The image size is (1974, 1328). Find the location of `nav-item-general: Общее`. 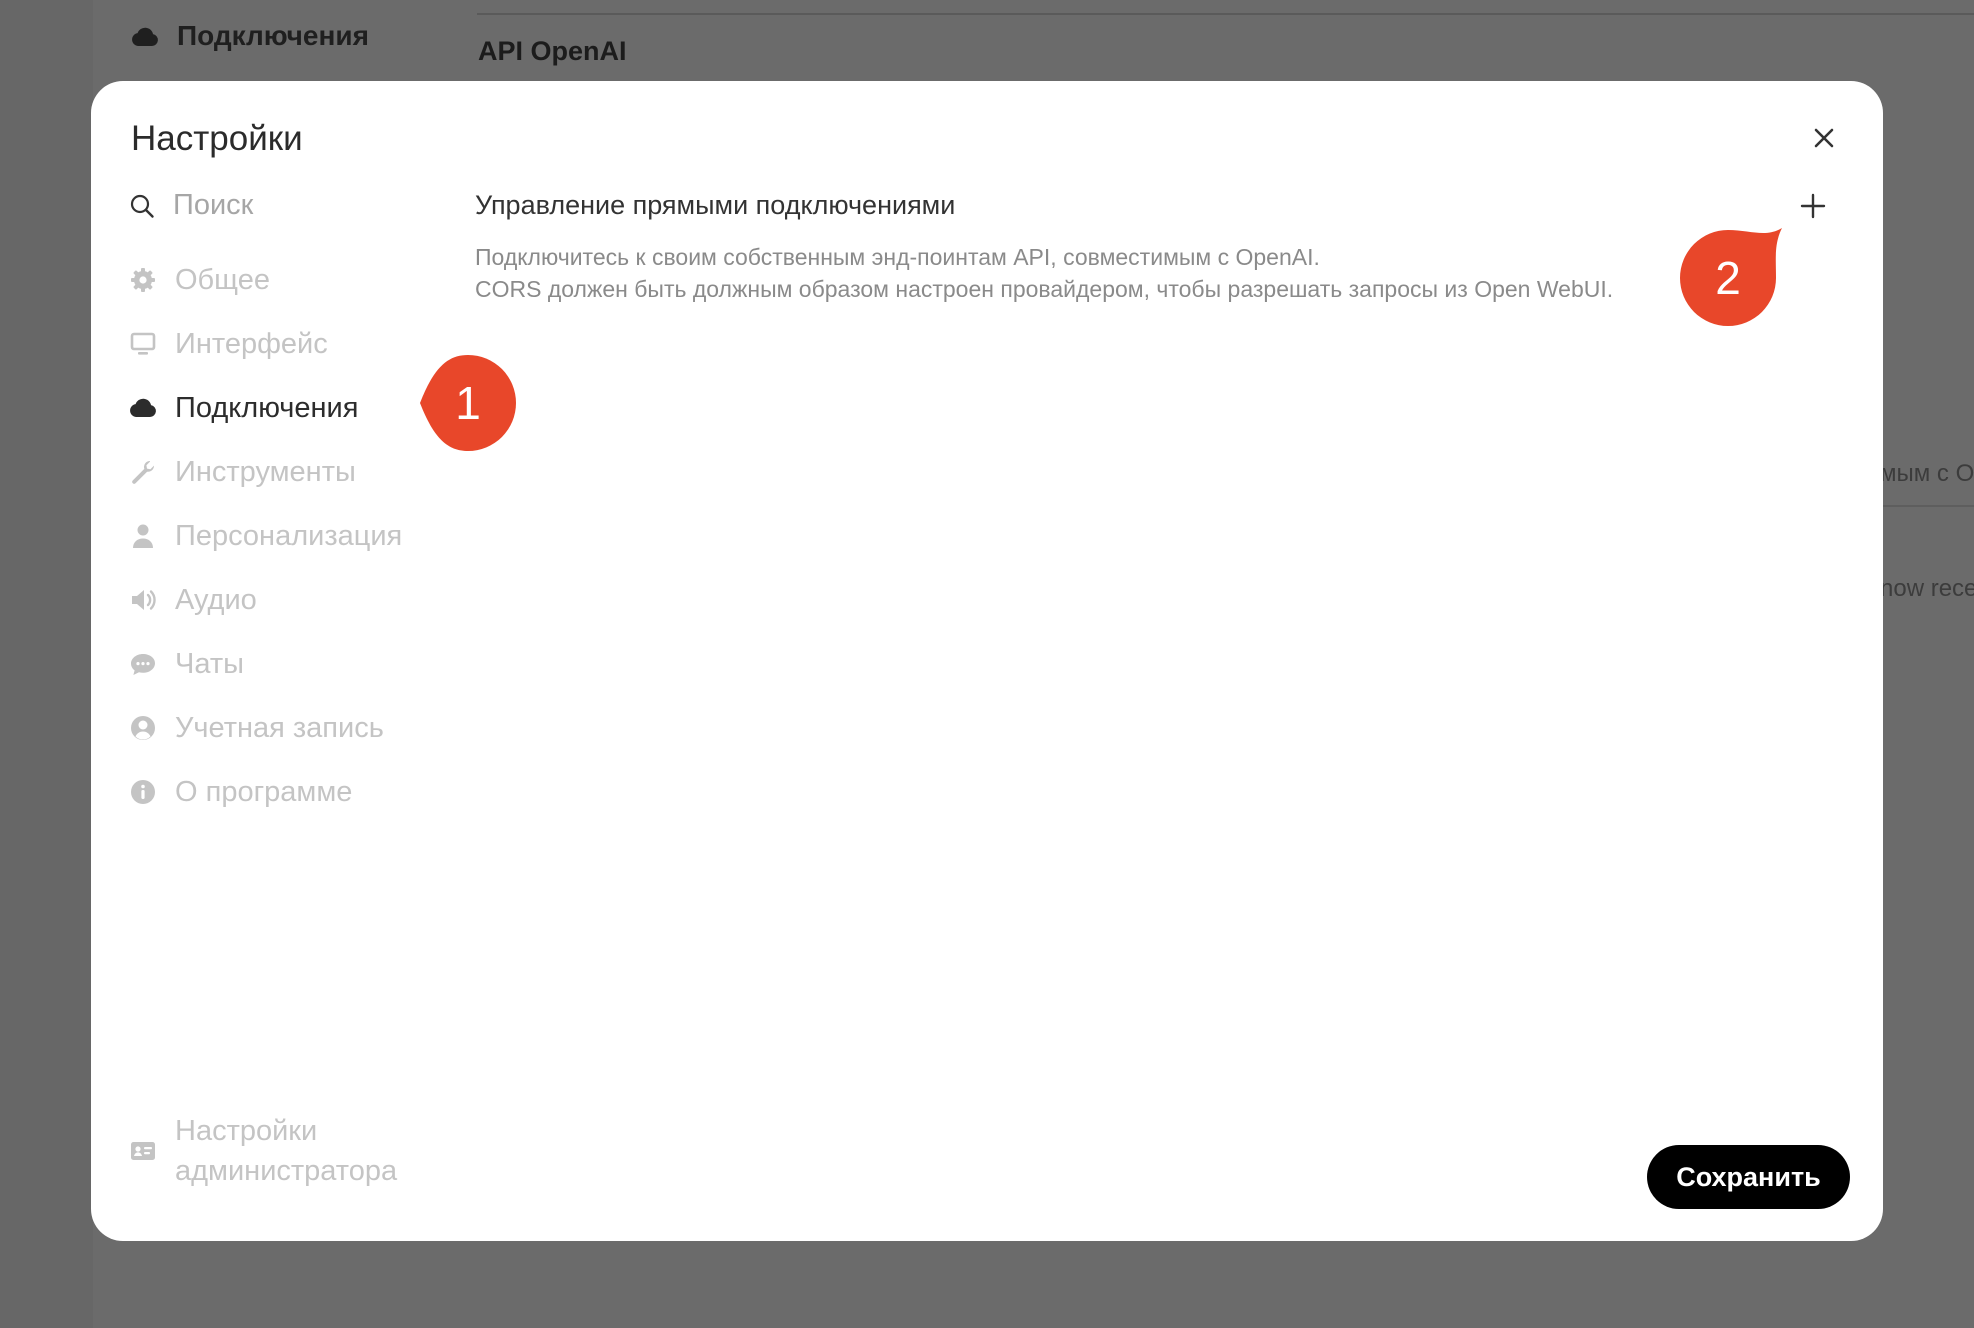

nav-item-general: Общее is located at coordinates (265, 280).